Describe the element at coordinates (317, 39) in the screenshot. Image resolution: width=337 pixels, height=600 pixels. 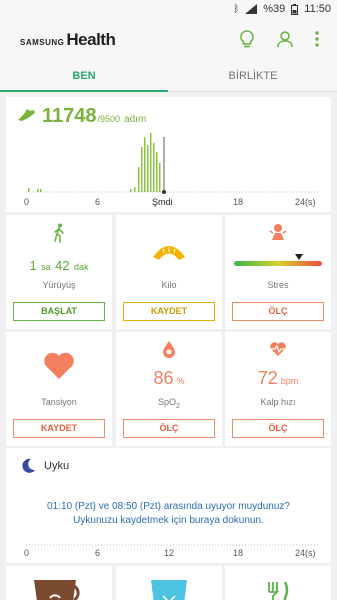
I see `more-options-icon` at that location.